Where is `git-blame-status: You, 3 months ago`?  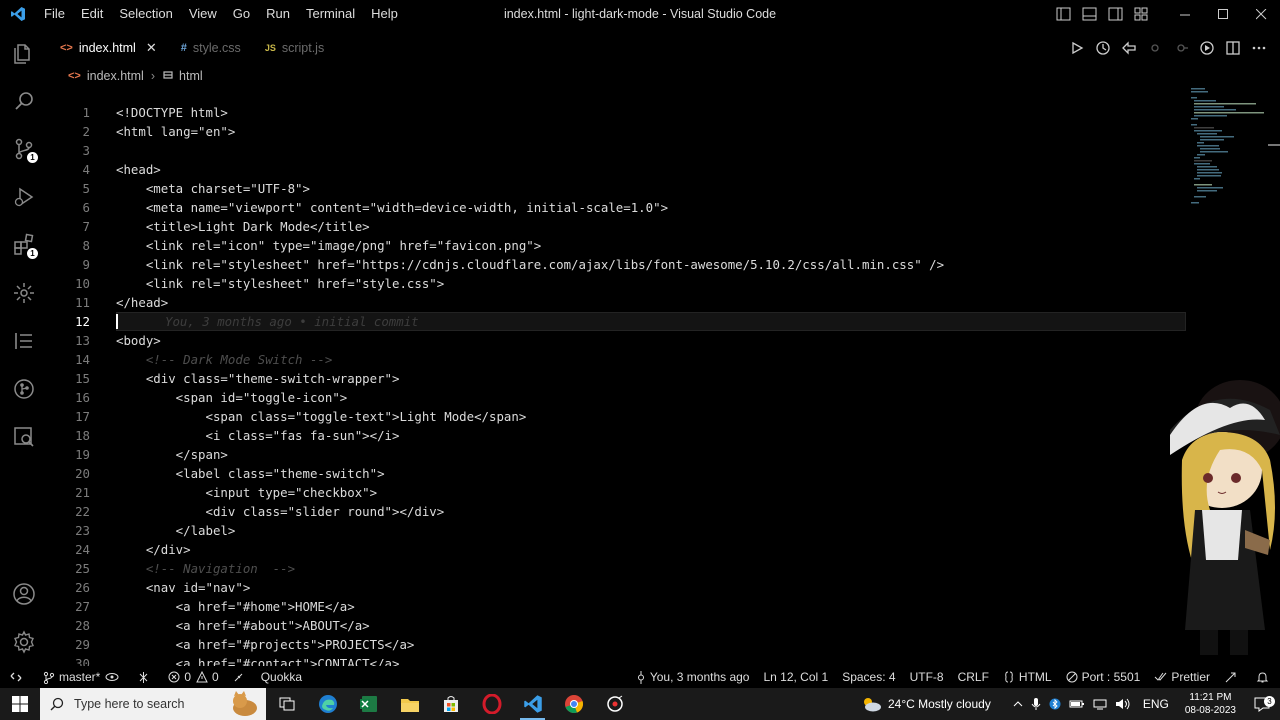 git-blame-status: You, 3 months ago is located at coordinates (693, 677).